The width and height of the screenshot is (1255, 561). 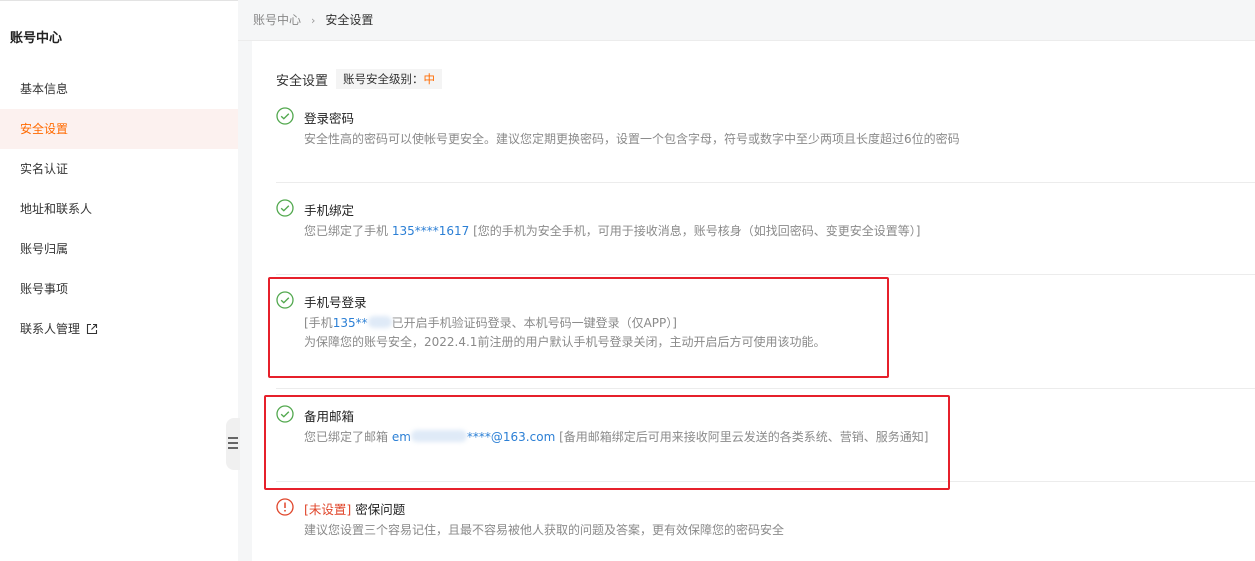 What do you see at coordinates (354, 508) in the screenshot?
I see `setting-title: [未设置] 密保问题` at bounding box center [354, 508].